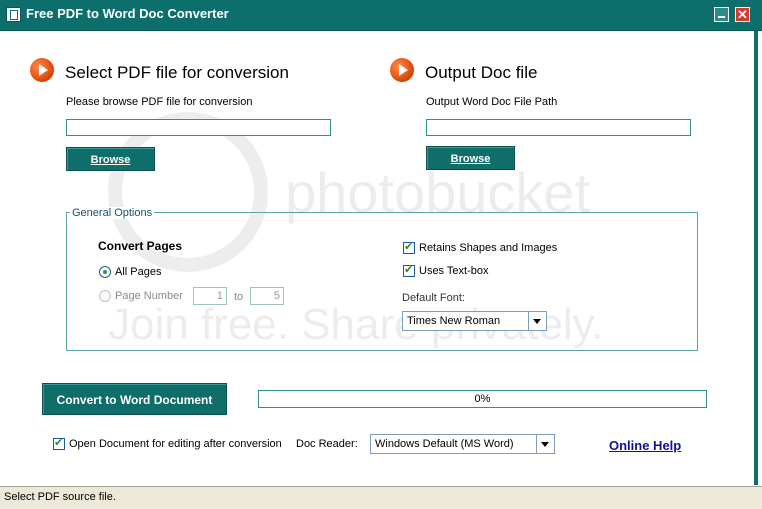 The width and height of the screenshot is (762, 509). I want to click on output-section-heading: Output Doc file, so click(481, 72).